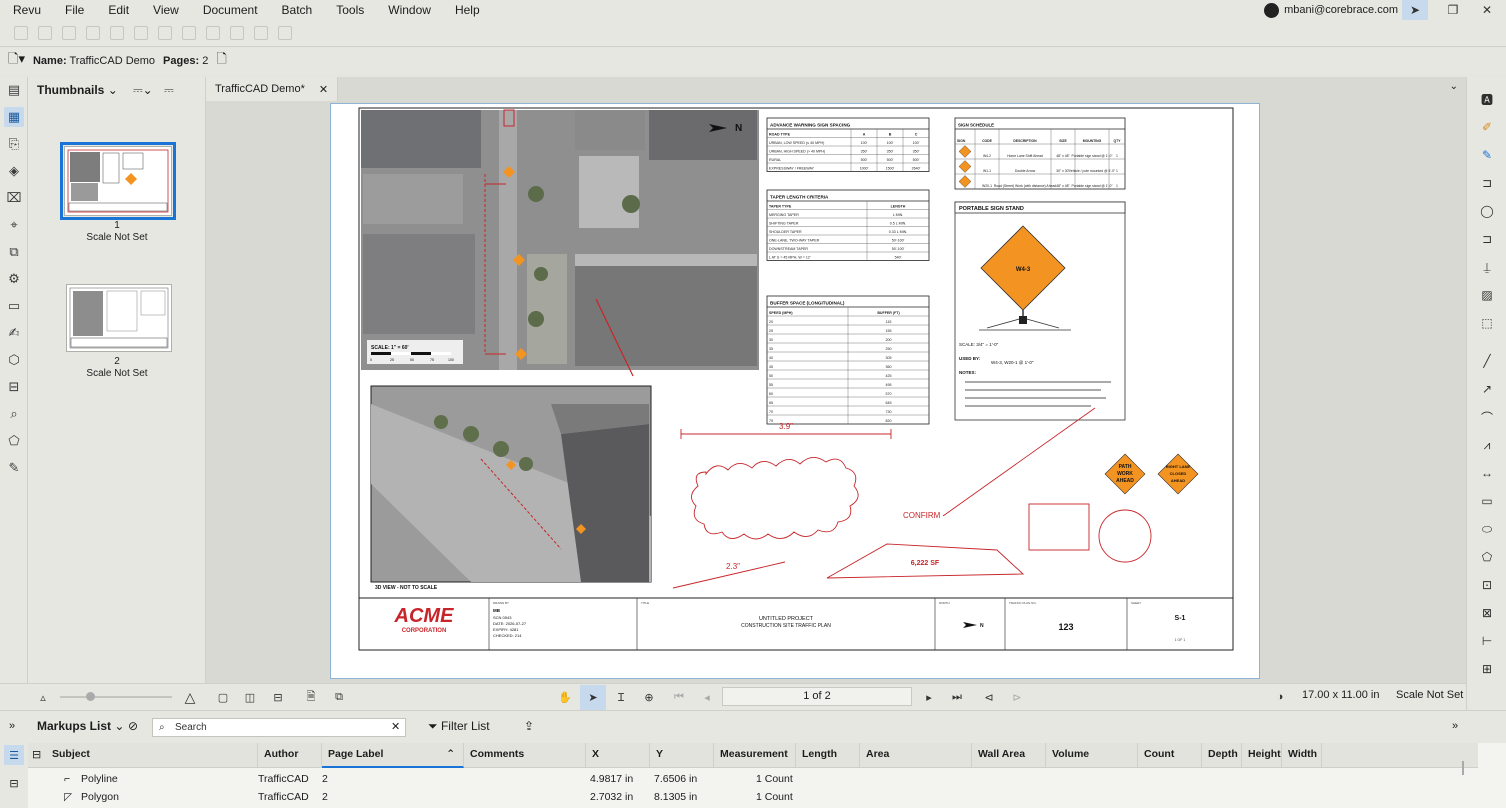 This screenshot has height=808, width=1506. Describe the element at coordinates (1487, 501) in the screenshot. I see `rectangle-icon: ▭` at that location.